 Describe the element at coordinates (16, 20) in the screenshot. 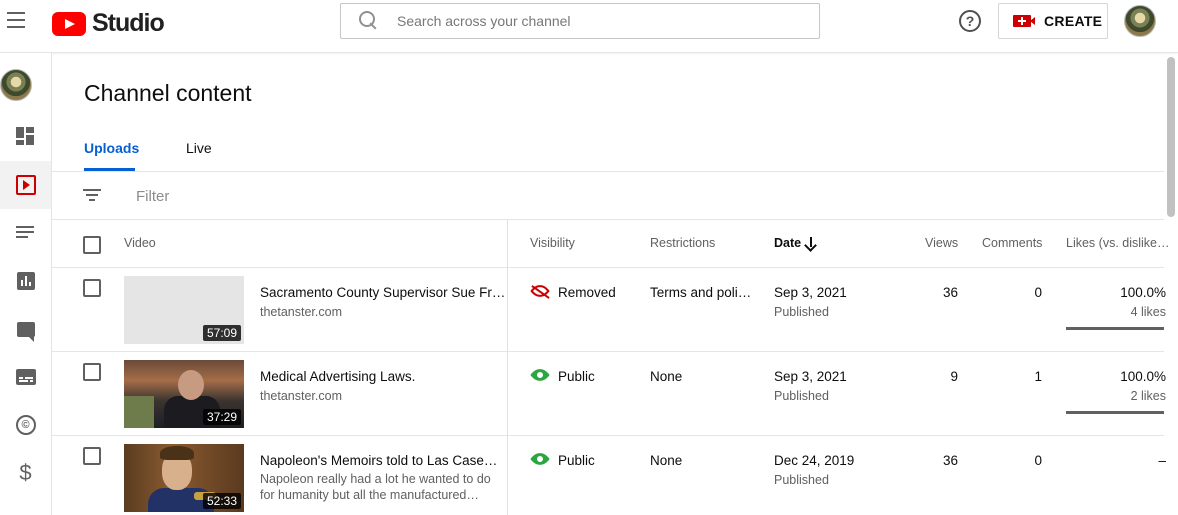

I see `menu-icon` at that location.